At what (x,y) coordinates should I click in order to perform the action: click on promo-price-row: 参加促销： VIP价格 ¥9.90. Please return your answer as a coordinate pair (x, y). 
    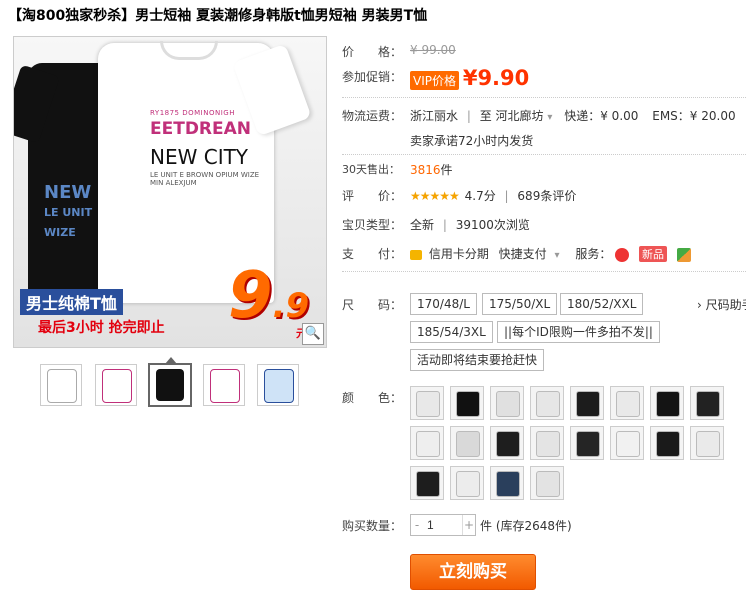
    Looking at the image, I should click on (435, 78).